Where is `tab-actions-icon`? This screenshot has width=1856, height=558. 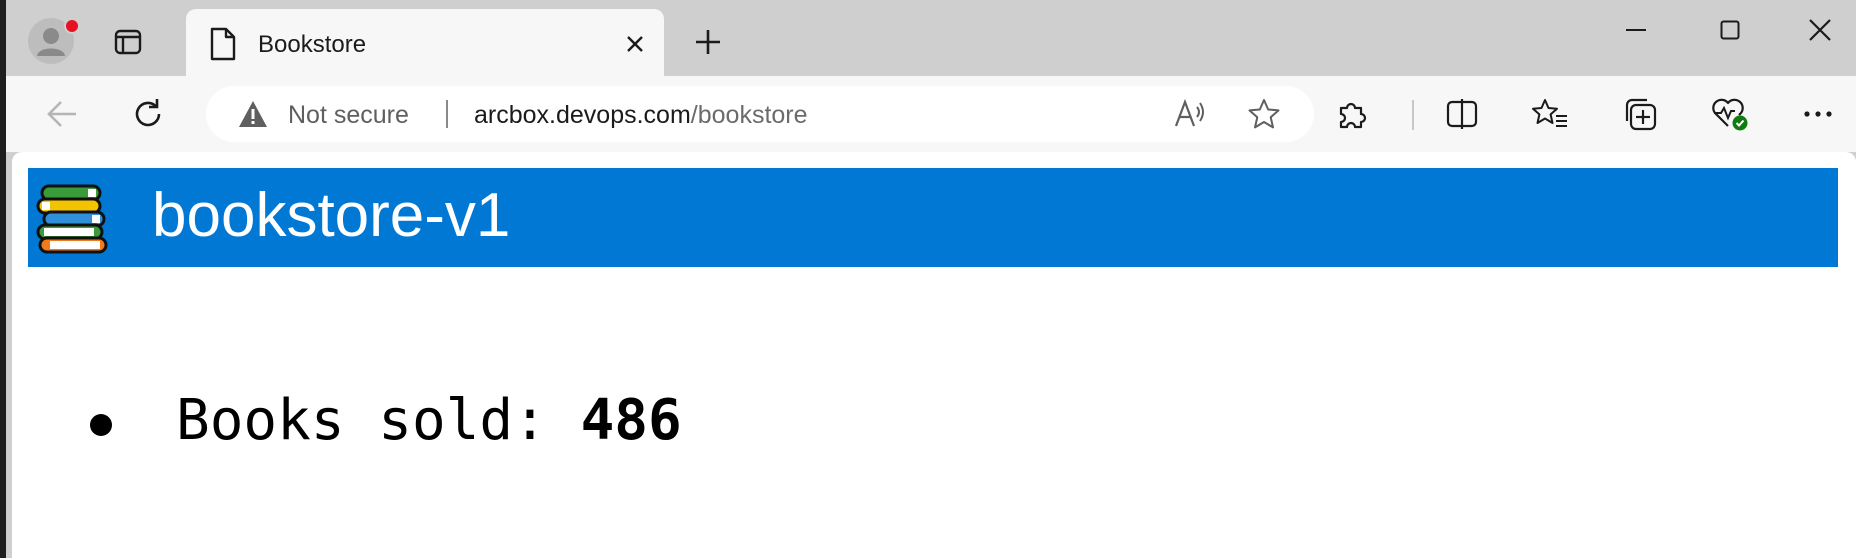
tab-actions-icon is located at coordinates (128, 42).